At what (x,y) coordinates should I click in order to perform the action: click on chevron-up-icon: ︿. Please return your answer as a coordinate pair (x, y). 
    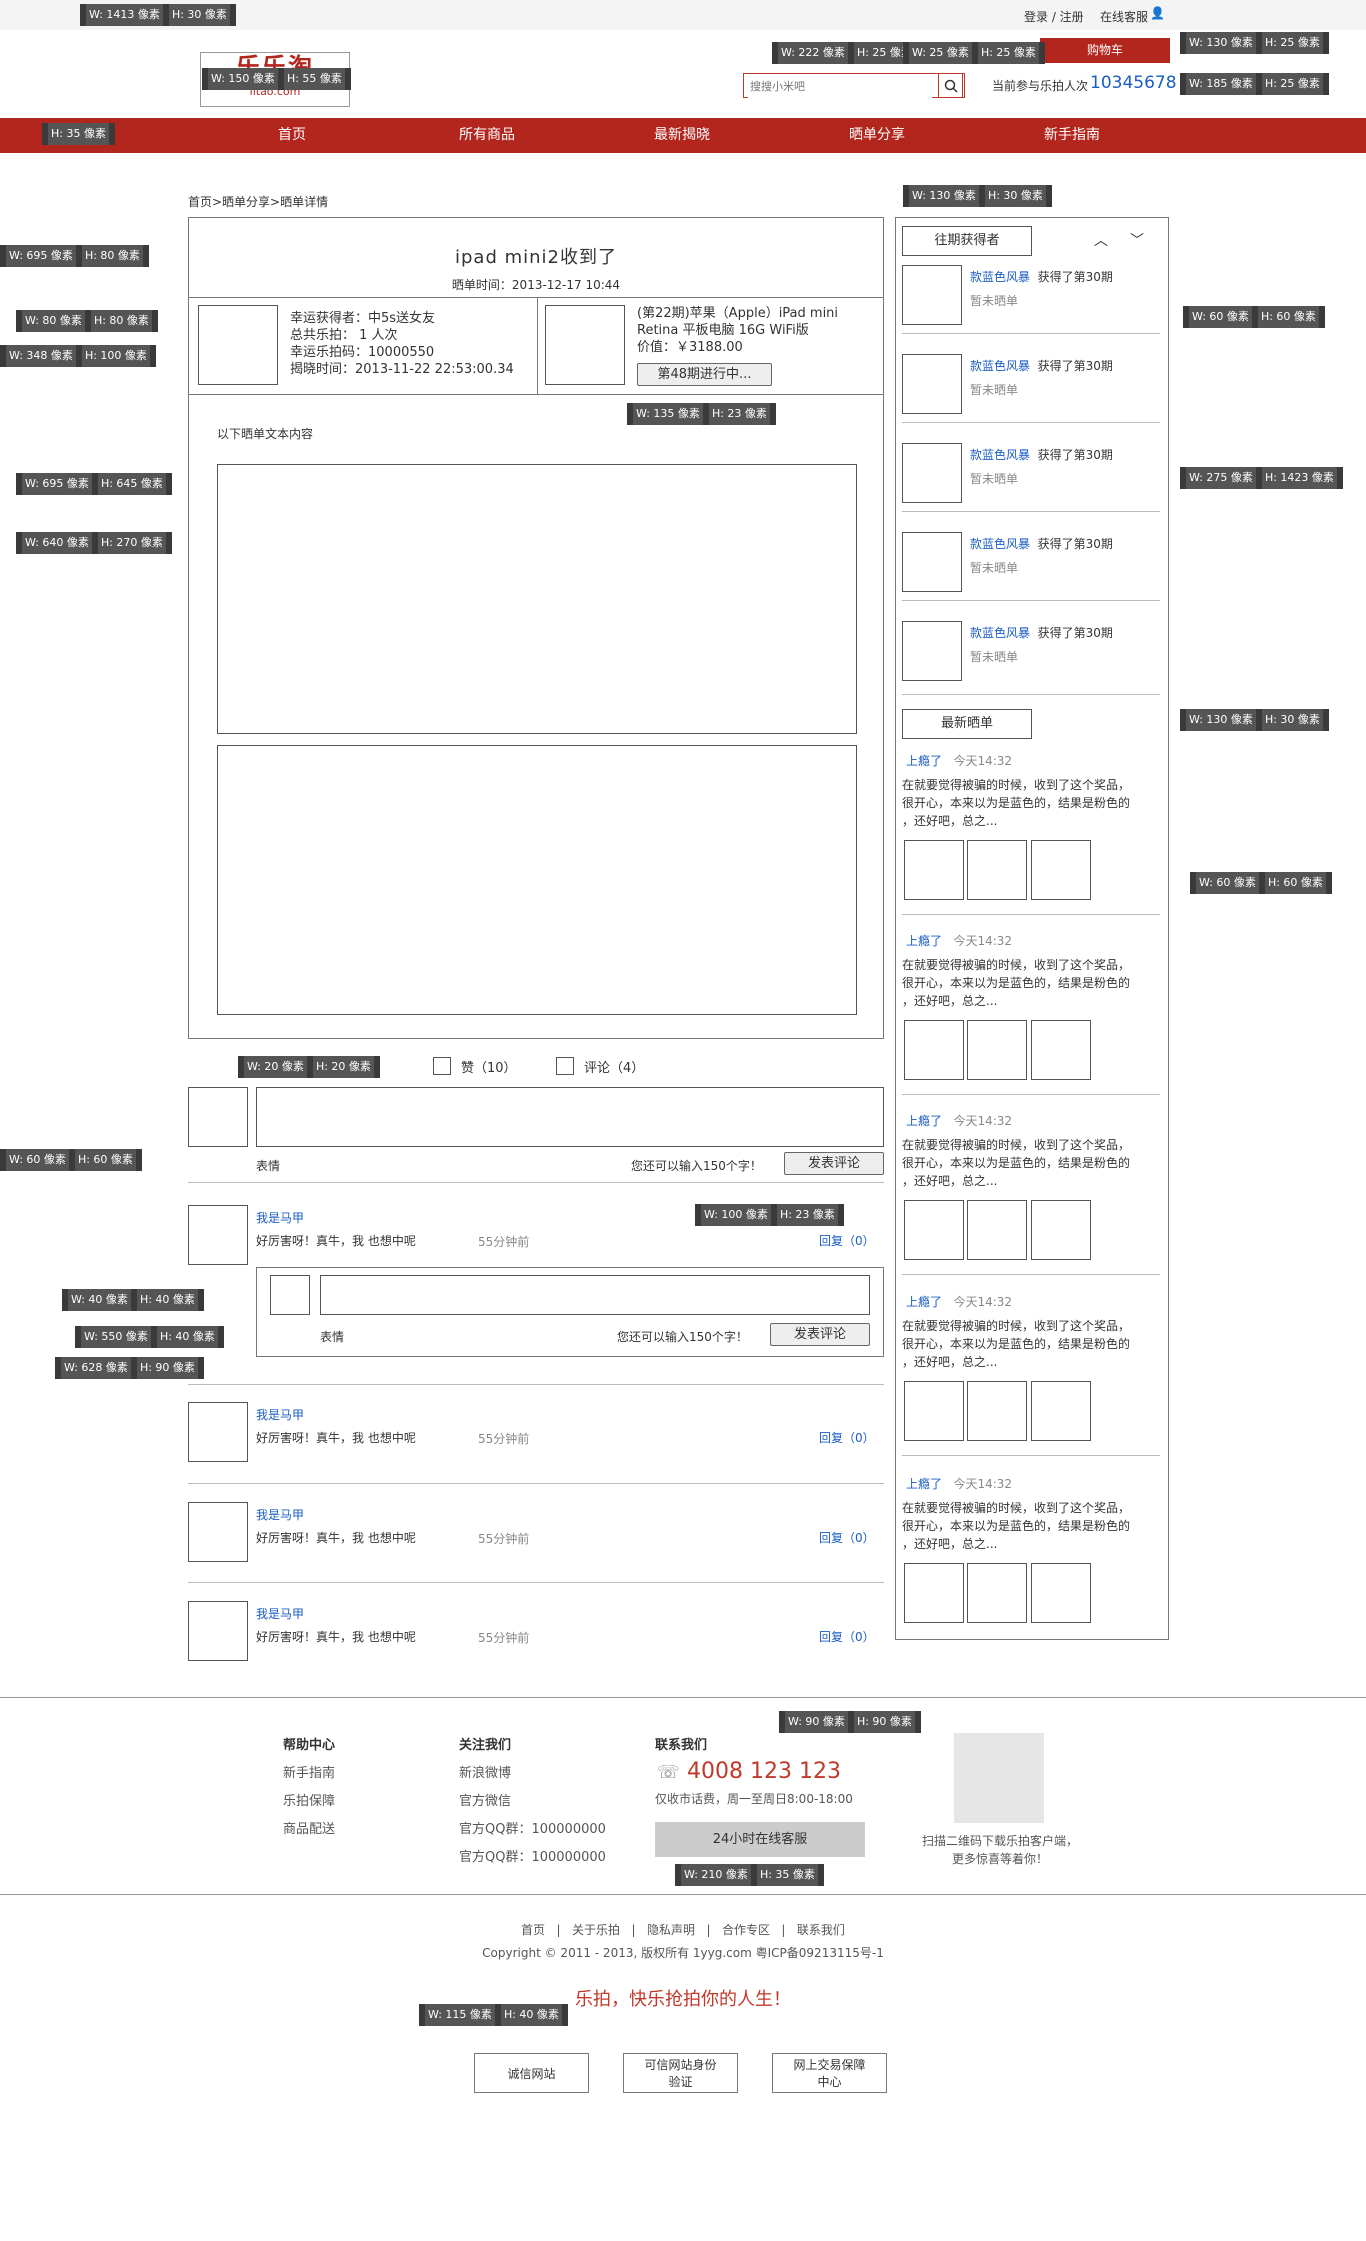
    Looking at the image, I should click on (1101, 240).